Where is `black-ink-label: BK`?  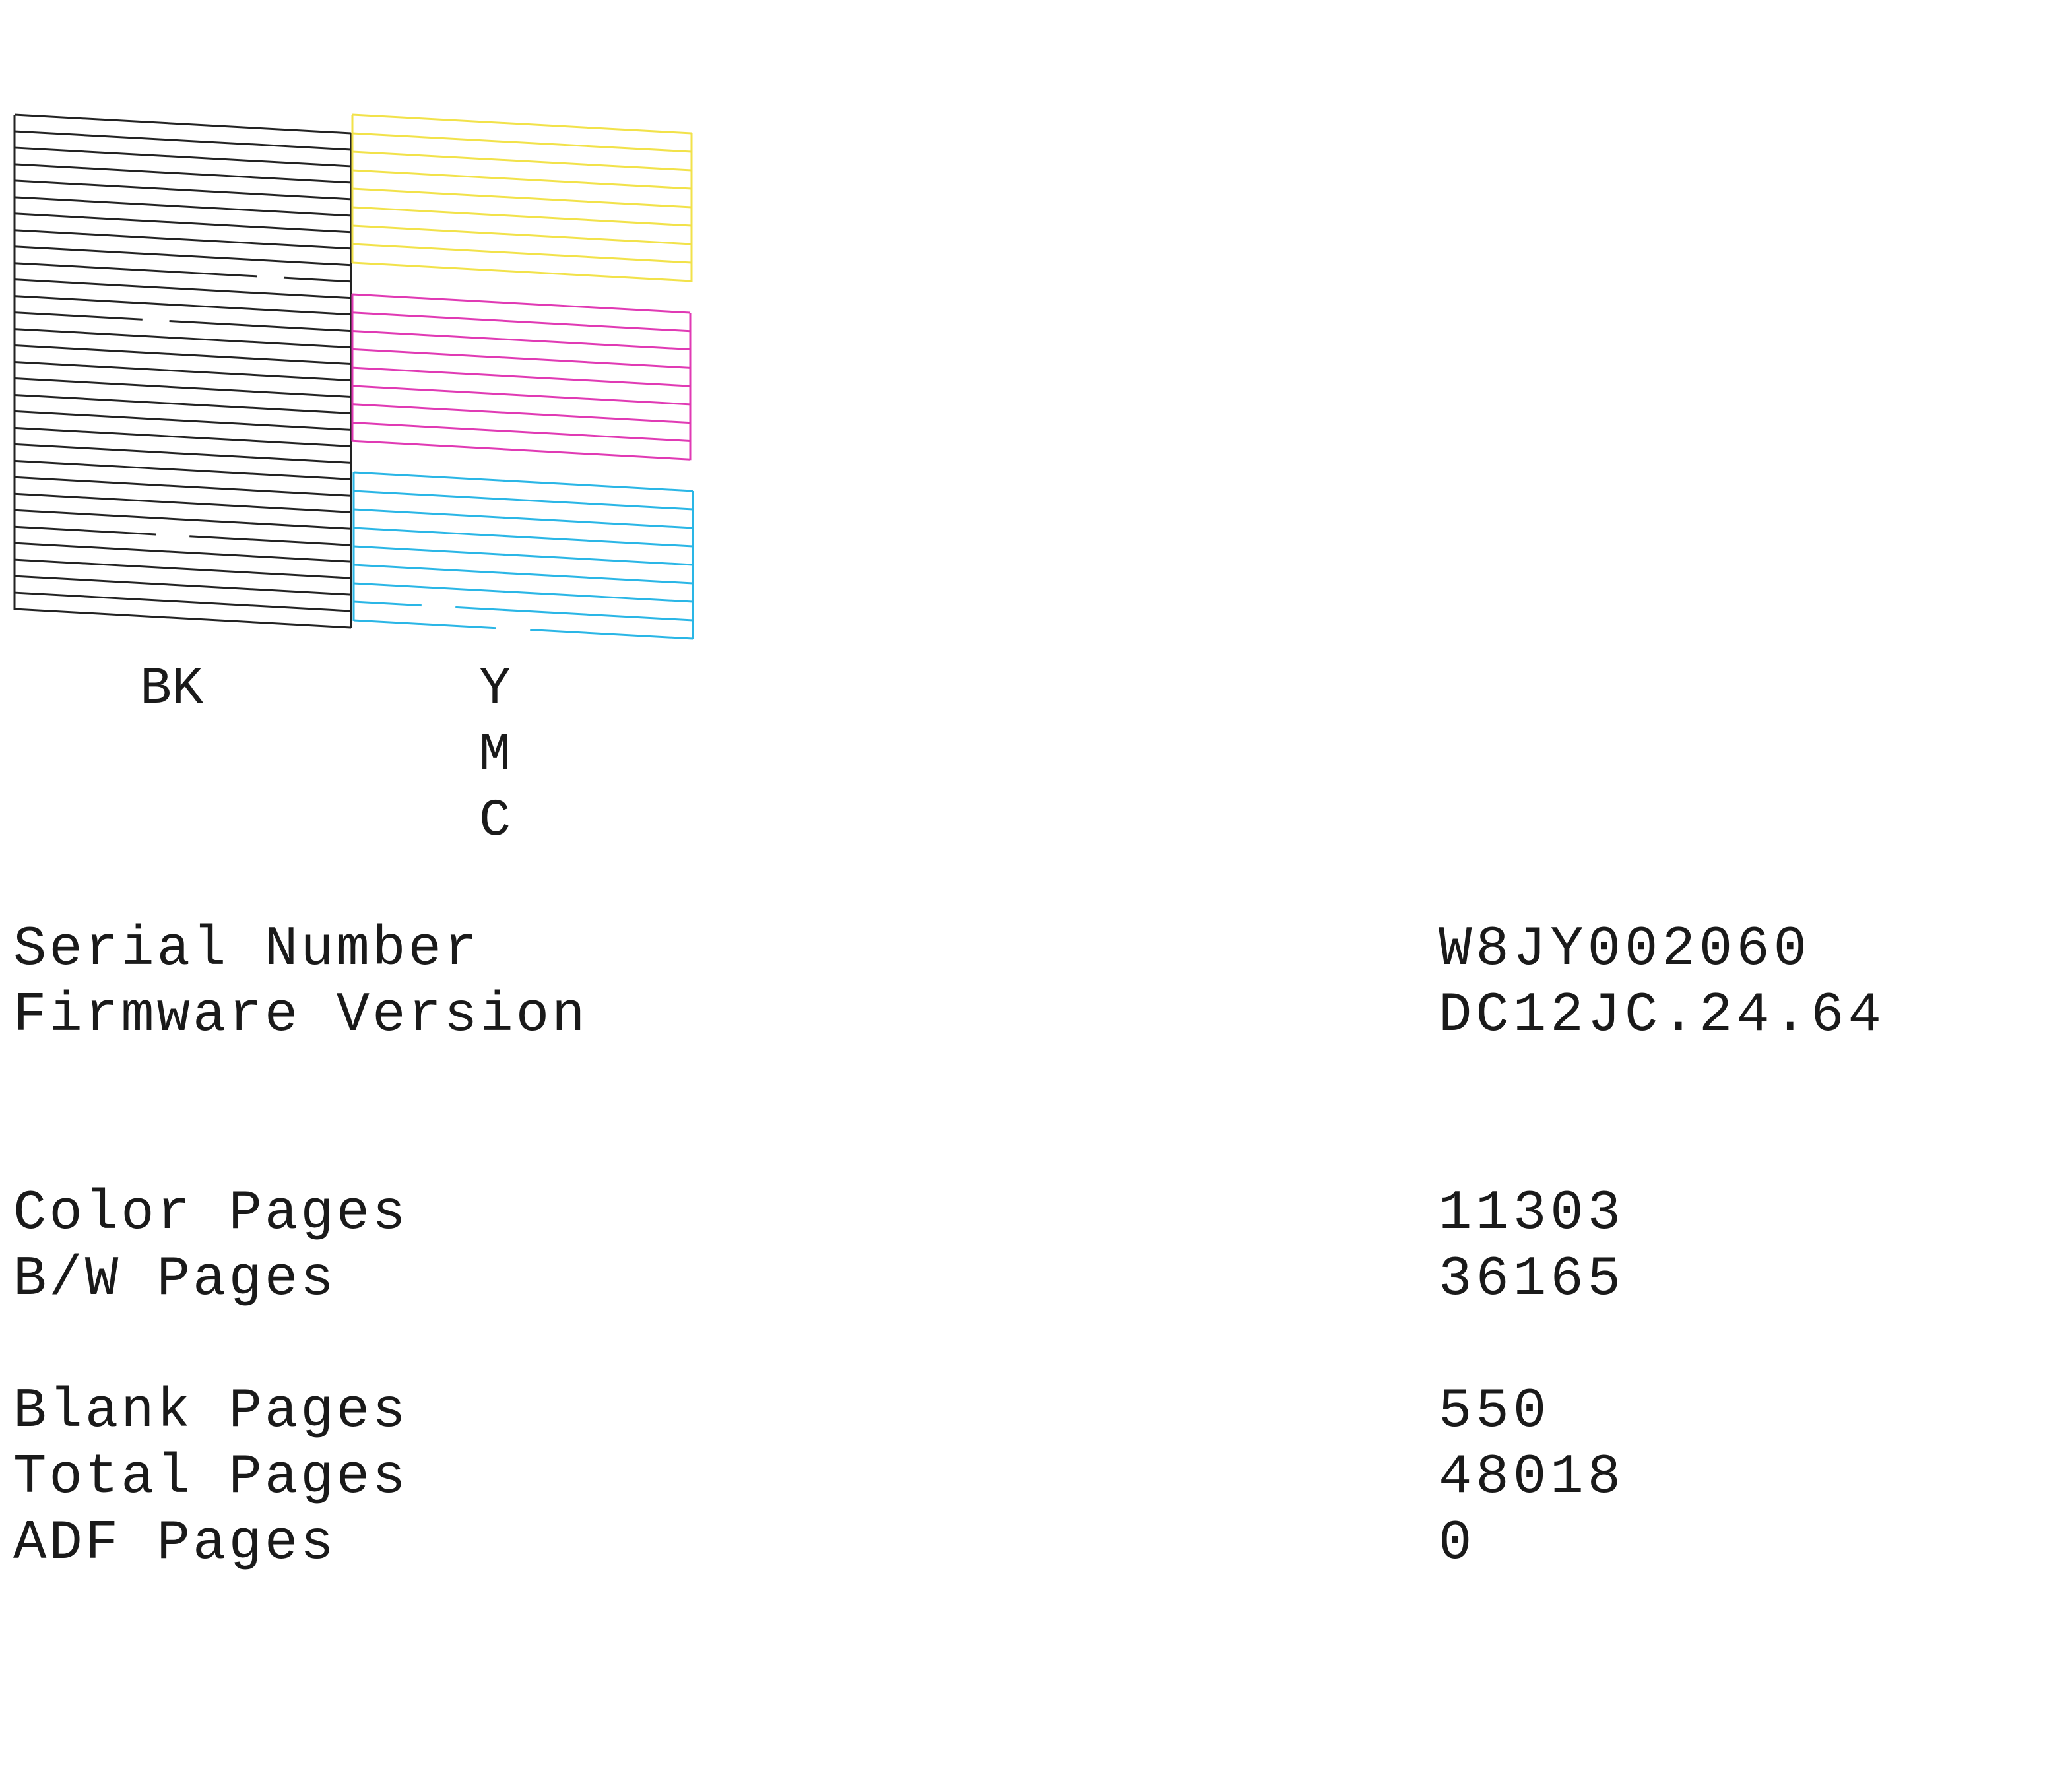 black-ink-label: BK is located at coordinates (172, 689).